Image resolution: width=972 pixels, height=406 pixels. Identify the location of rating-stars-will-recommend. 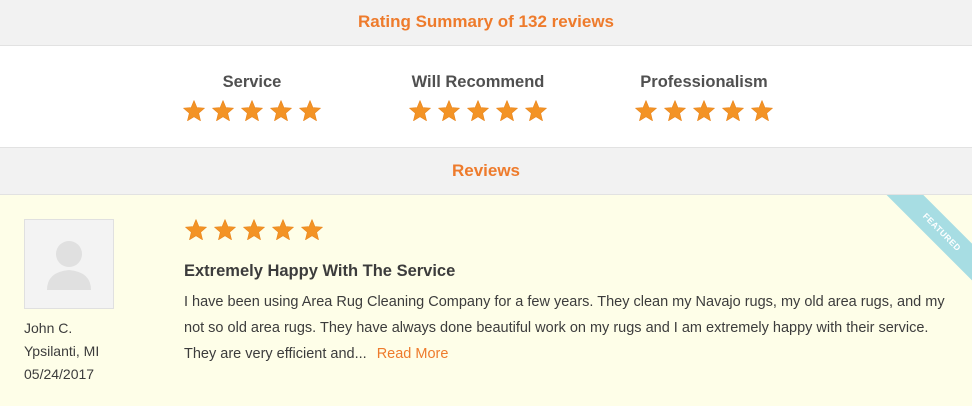
(478, 111).